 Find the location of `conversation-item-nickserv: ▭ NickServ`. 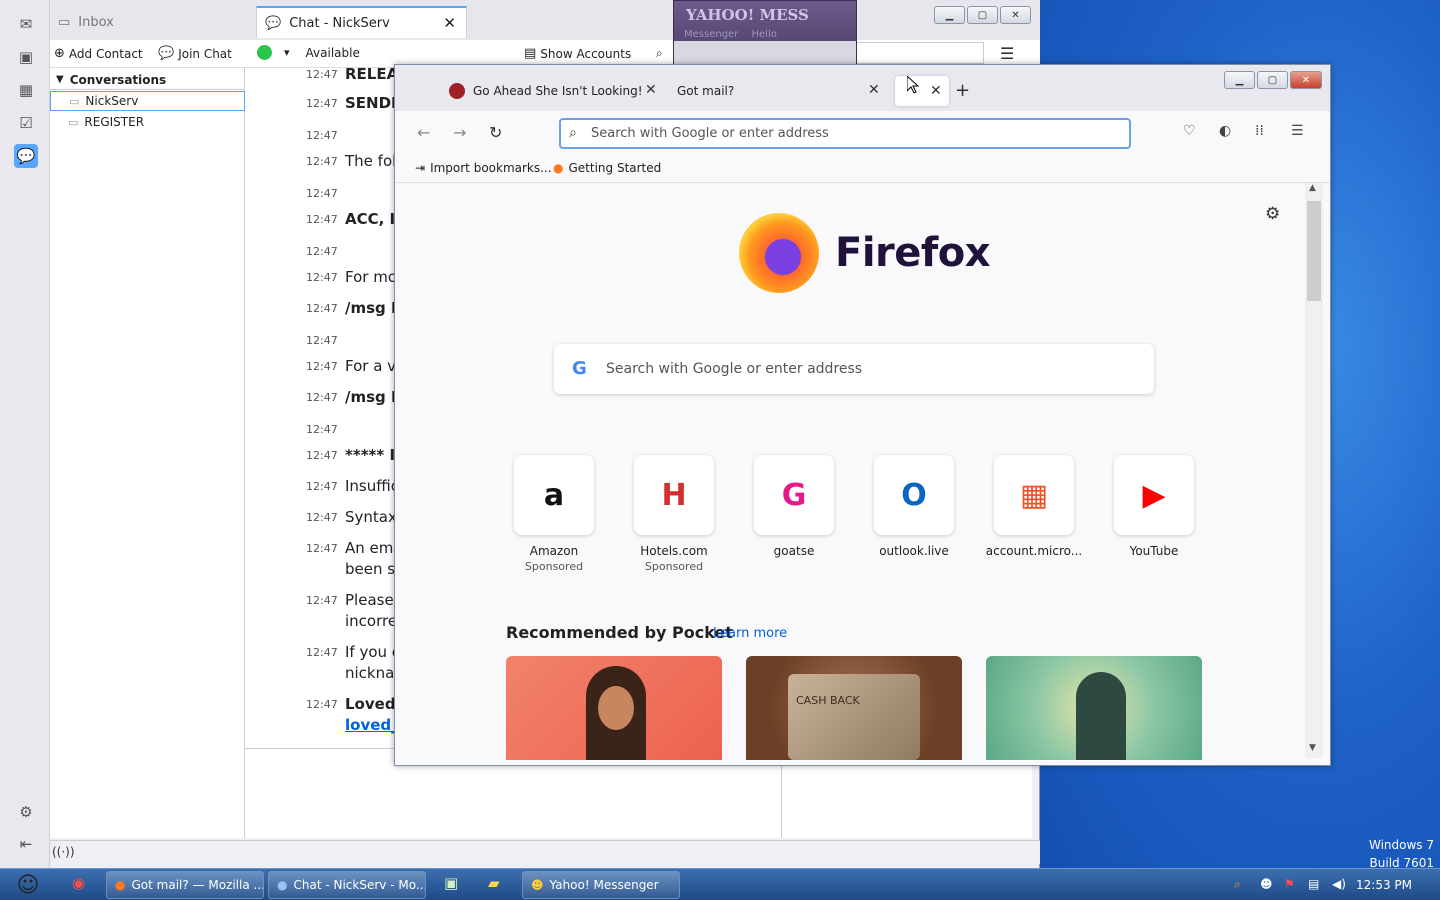

conversation-item-nickserv: ▭ NickServ is located at coordinates (147, 101).